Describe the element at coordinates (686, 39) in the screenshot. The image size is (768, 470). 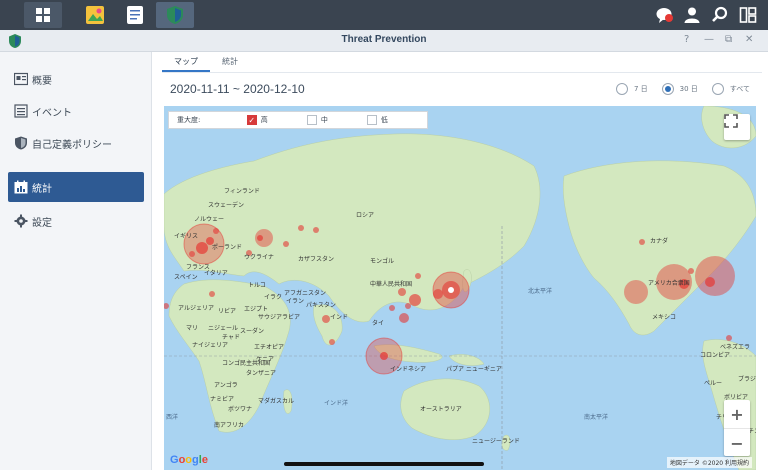
I see `help-button: ?` at that location.